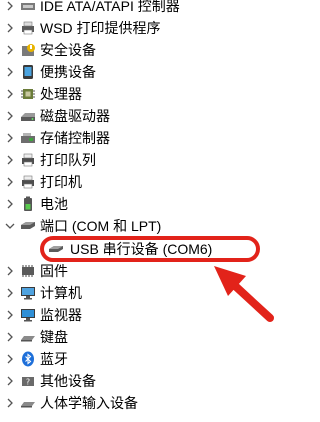 The height and width of the screenshot is (422, 320). Describe the element at coordinates (244, 294) in the screenshot. I see `red-arrow-annotation` at that location.